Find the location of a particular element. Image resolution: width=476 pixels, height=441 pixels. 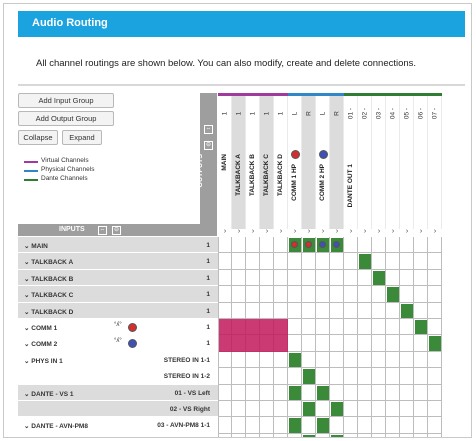

collapse-button: Collapse is located at coordinates (38, 137).